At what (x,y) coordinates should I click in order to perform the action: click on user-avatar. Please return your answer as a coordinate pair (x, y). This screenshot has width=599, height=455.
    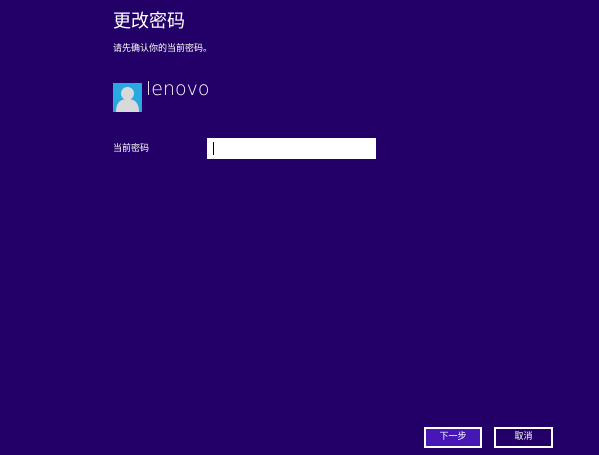
    Looking at the image, I should click on (127, 97).